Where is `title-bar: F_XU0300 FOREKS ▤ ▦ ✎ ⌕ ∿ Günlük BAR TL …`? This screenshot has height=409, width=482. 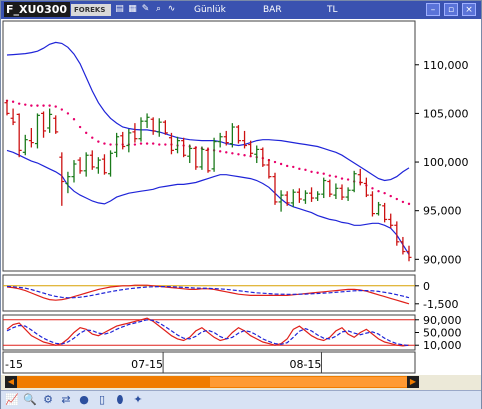 title-bar: F_XU0300 FOREKS ▤ ▦ ✎ ⌕ ∿ Günlük BAR TL … is located at coordinates (241, 10).